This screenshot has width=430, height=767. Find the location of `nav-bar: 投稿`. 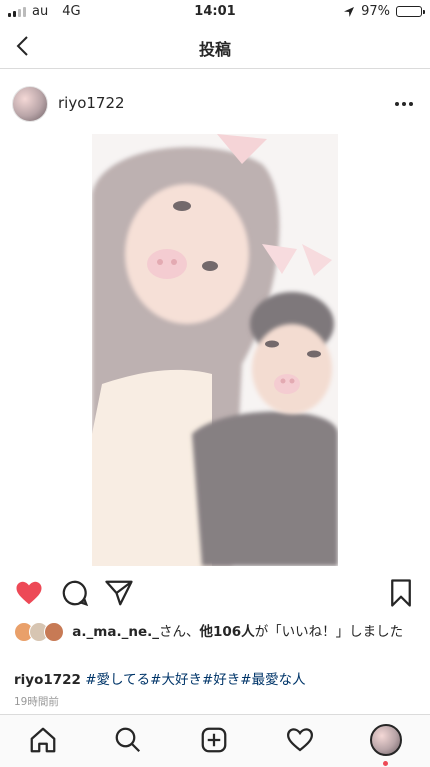

nav-bar: 投稿 is located at coordinates (215, 46).